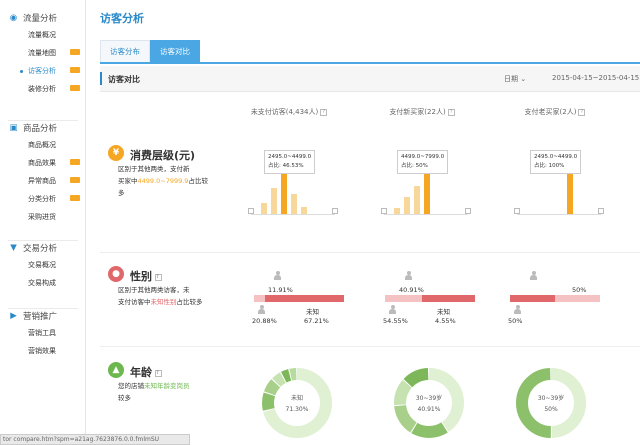  What do you see at coordinates (163, 181) in the screenshot?
I see `desc-highlight: 4499.0~7999.9` at bounding box center [163, 181].